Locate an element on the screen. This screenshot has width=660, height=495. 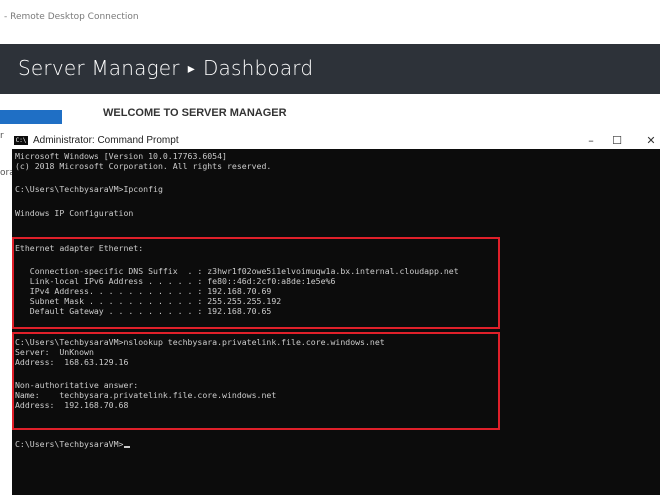
console-line: Non-authoritative answer: is located at coordinates (77, 385).